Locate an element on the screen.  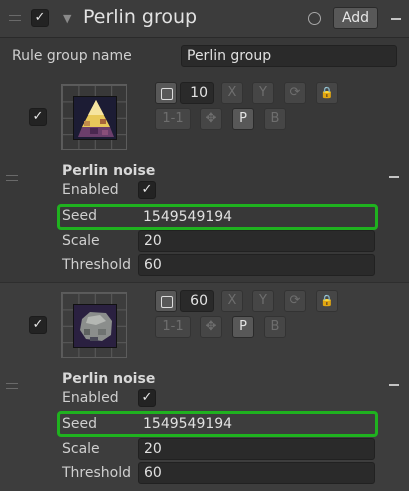
rule-1-random-dice-icon is located at coordinates (166, 93).